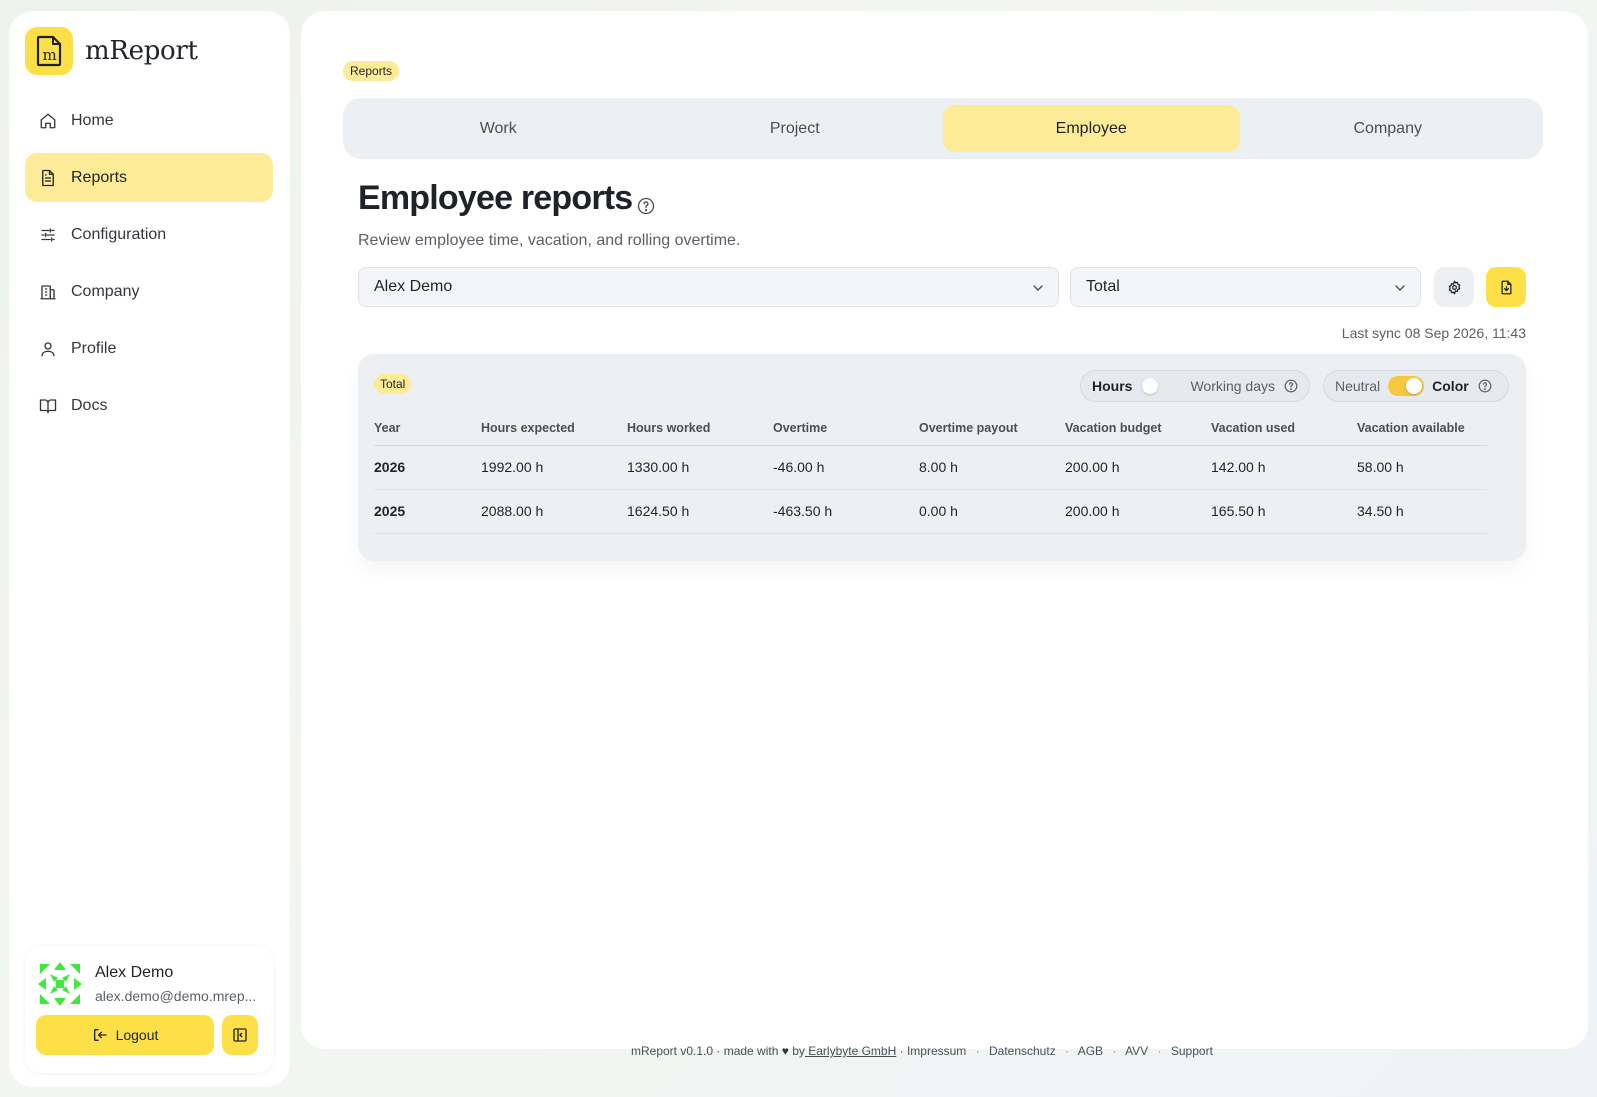  I want to click on export-button, so click(1506, 287).